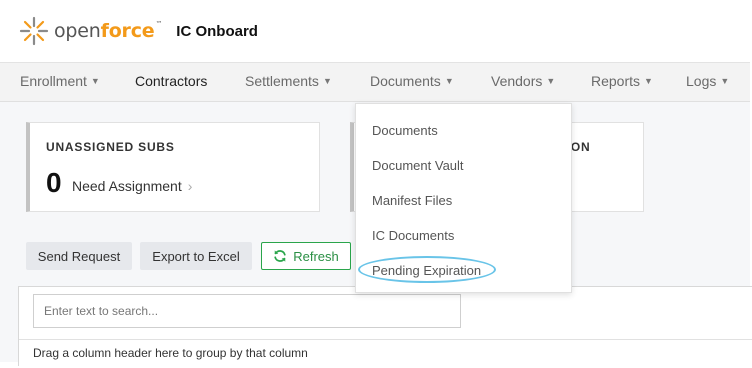  I want to click on menu-item-documents: Documents, so click(405, 130).